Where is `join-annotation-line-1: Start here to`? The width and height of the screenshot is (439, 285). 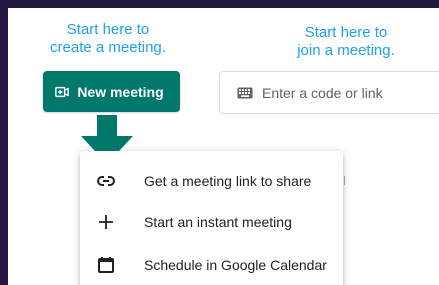 join-annotation-line-1: Start here to is located at coordinates (346, 32).